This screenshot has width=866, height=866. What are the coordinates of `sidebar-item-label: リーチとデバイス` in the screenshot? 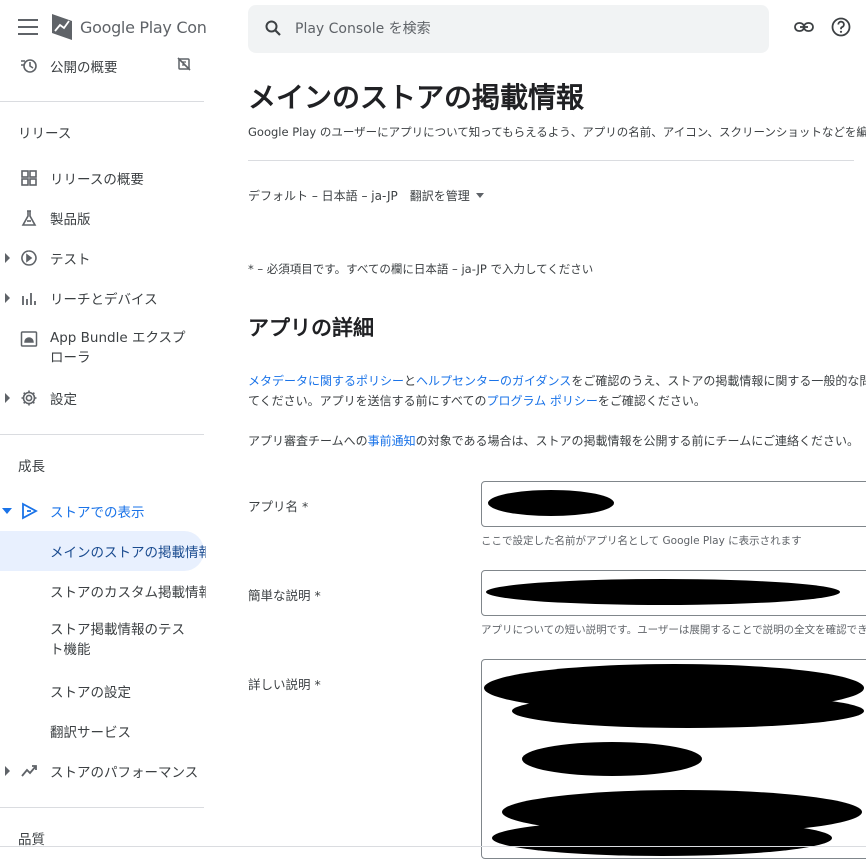 It's located at (104, 300).